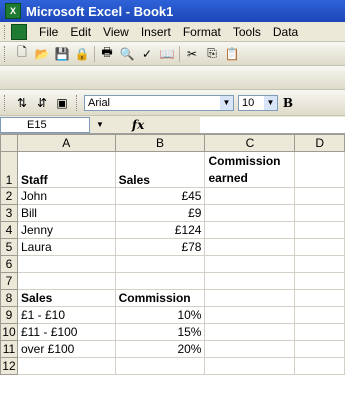 The image size is (345, 412). Describe the element at coordinates (9, 349) in the screenshot. I see `row-header: 11` at that location.